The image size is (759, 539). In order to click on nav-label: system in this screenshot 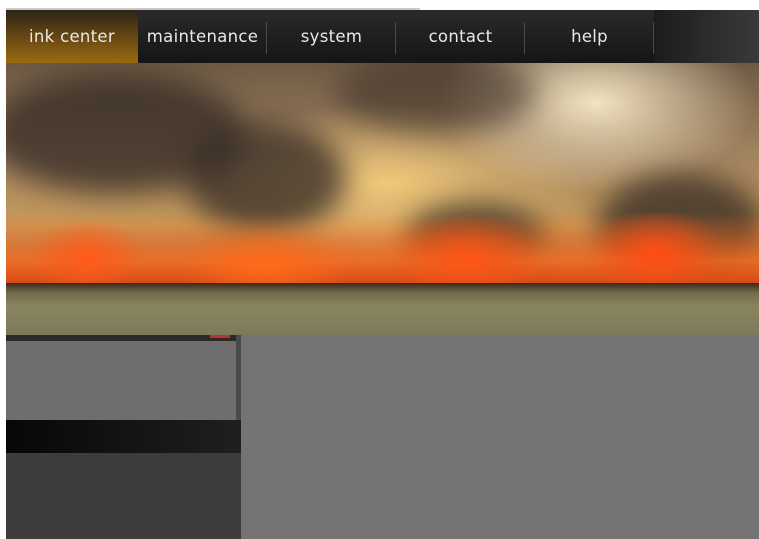, I will do `click(331, 36)`.